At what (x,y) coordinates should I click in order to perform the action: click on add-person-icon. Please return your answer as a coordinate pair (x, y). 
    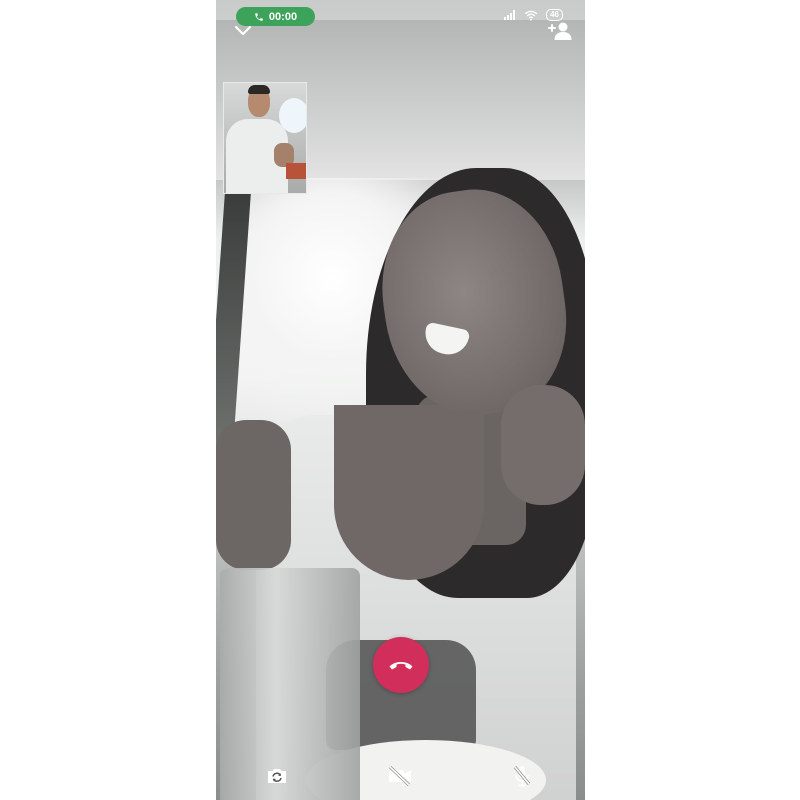
    Looking at the image, I should click on (560, 31).